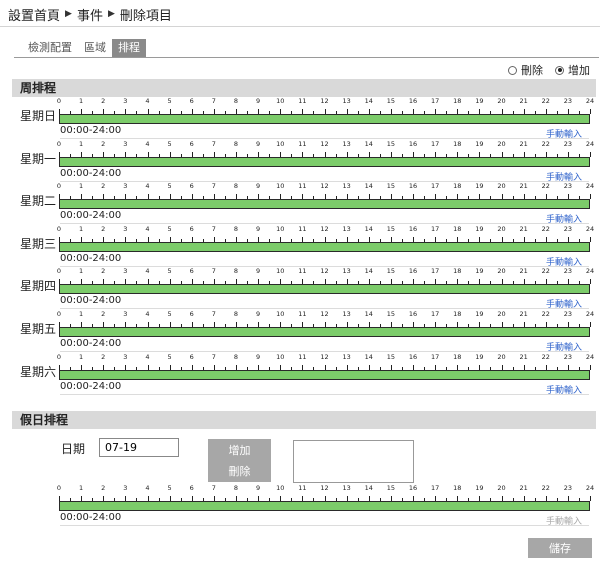 The image size is (600, 569). I want to click on holiday-date-list, so click(353, 461).